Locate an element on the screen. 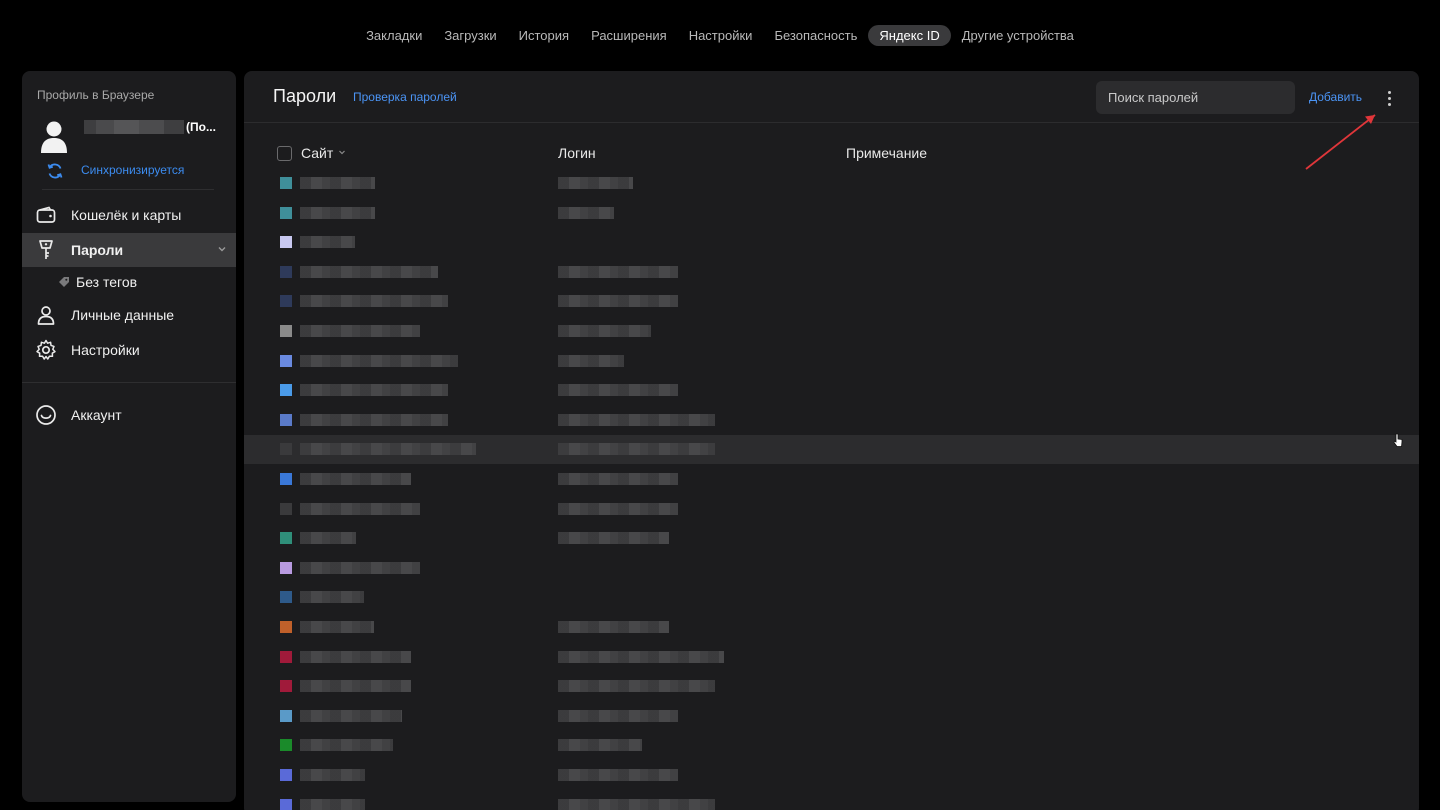 The image size is (1440, 810). tab-0: Закладки is located at coordinates (394, 35).